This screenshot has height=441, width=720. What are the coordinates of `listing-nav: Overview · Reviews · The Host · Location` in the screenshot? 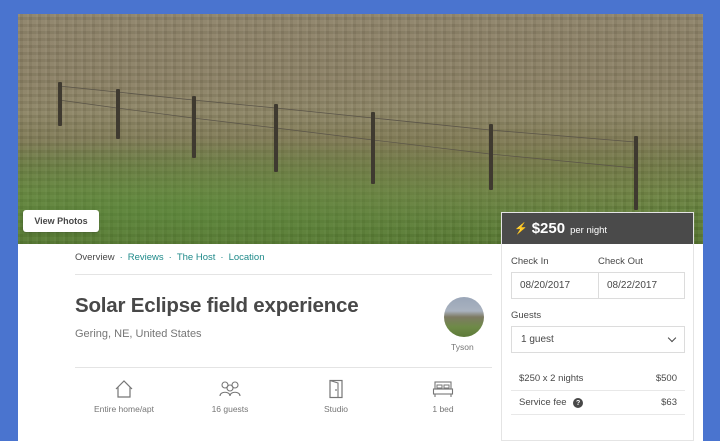 It's located at (169, 257).